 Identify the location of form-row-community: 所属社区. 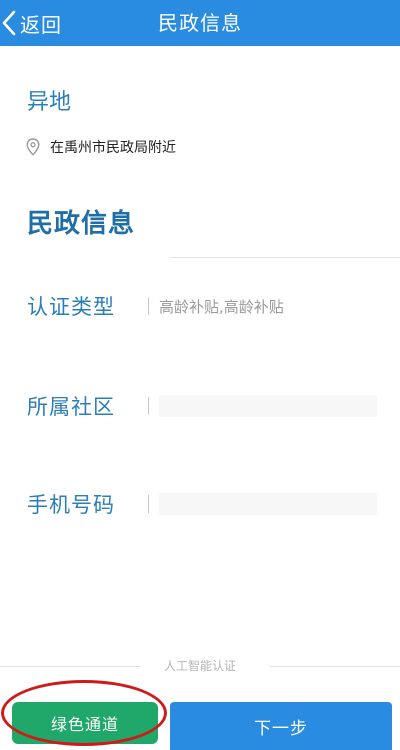
(207, 406).